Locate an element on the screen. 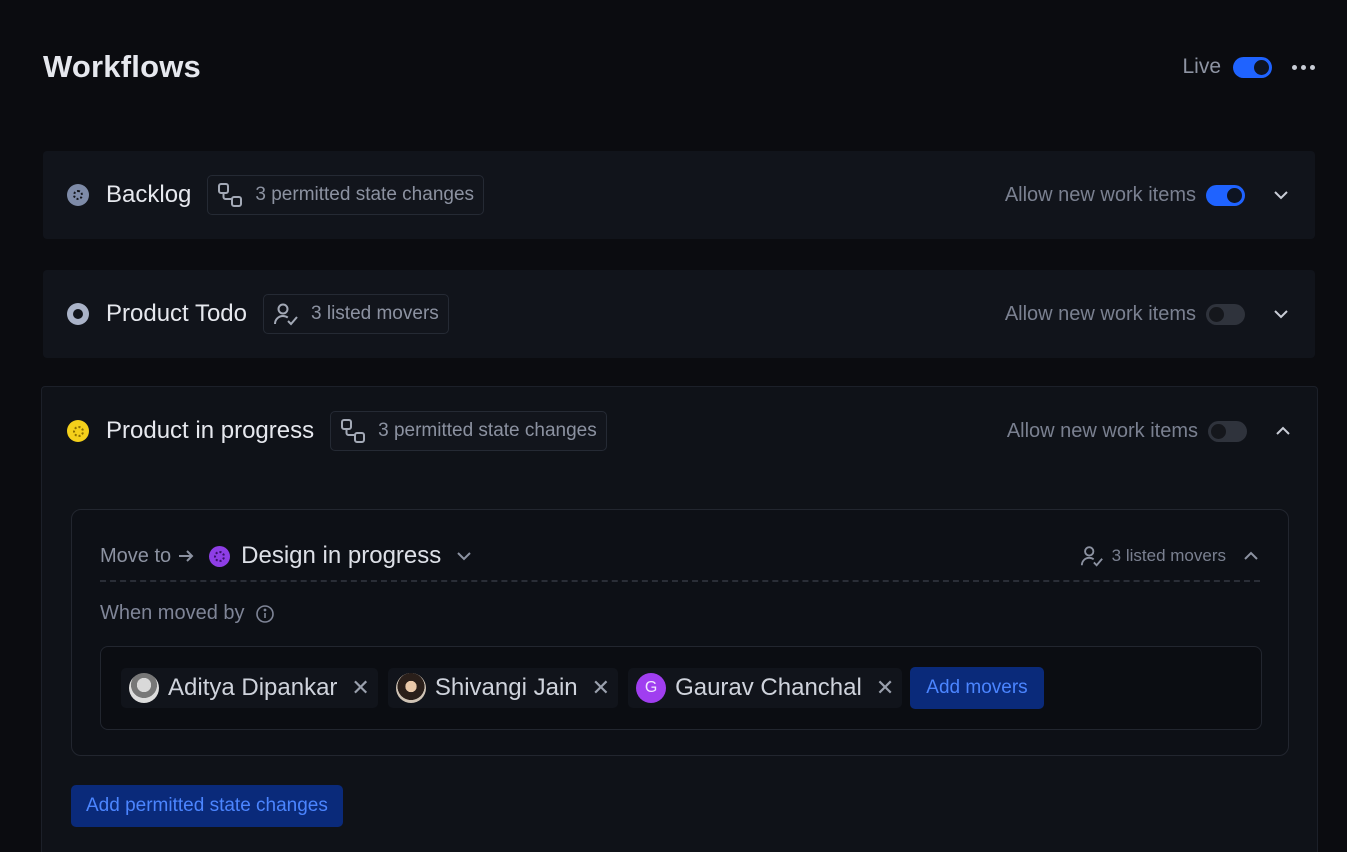  mover-chip: G Gaurav Chanchal ✕ is located at coordinates (765, 688).